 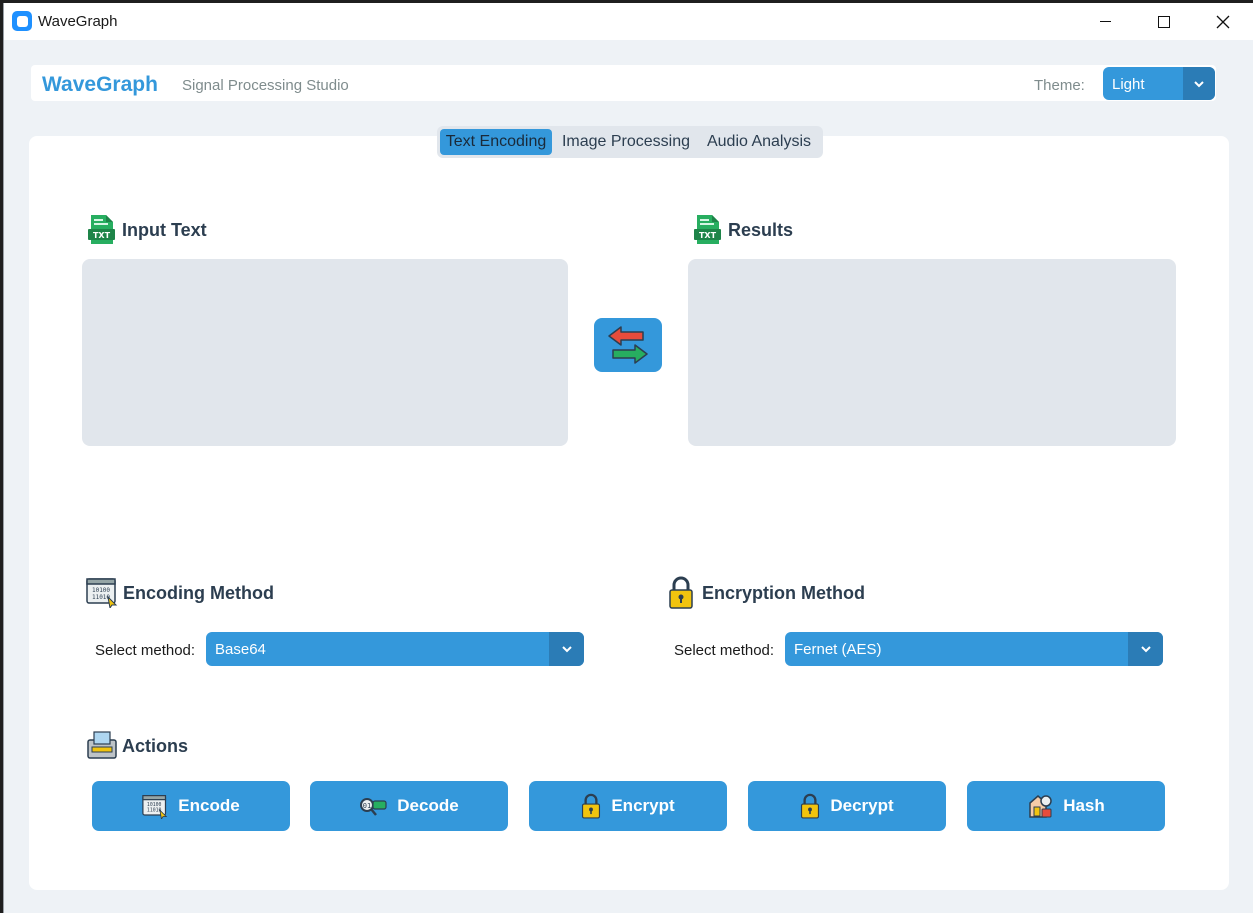 I want to click on encrypt-button: Encrypt, so click(x=628, y=806).